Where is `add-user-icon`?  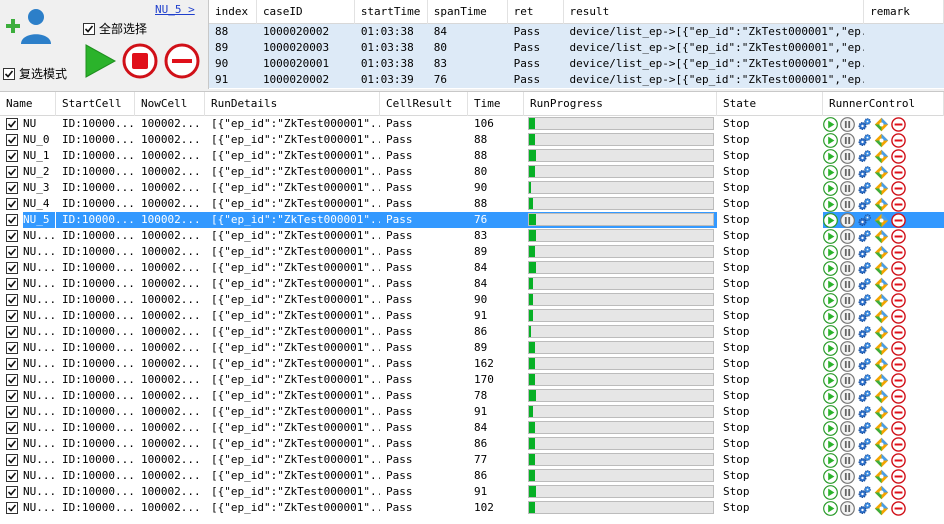 add-user-icon is located at coordinates (28, 26).